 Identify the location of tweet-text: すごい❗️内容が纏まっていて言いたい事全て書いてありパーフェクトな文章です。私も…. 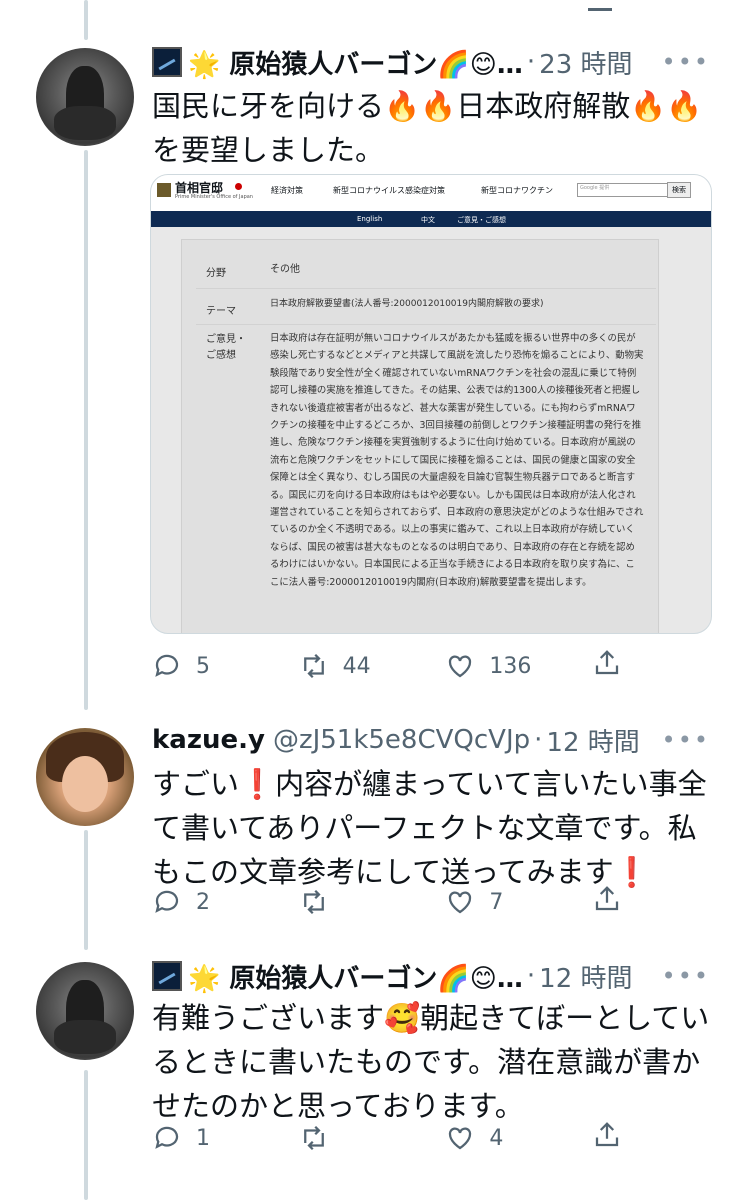
(429, 828).